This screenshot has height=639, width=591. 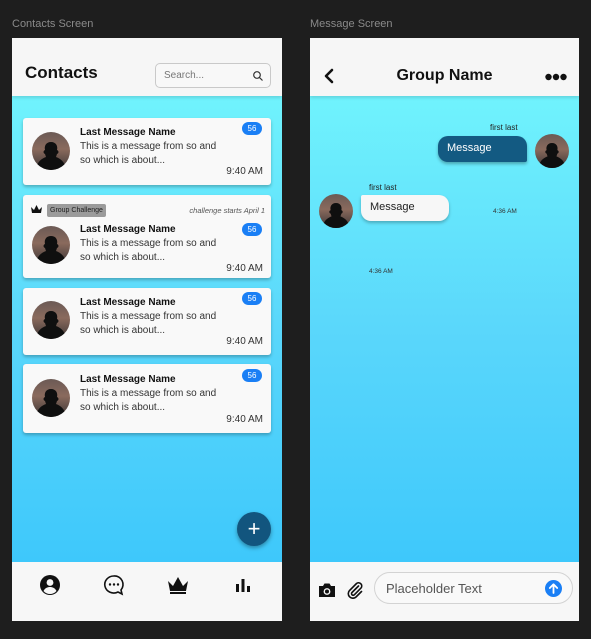 What do you see at coordinates (50, 585) in the screenshot?
I see `profile-icon` at bounding box center [50, 585].